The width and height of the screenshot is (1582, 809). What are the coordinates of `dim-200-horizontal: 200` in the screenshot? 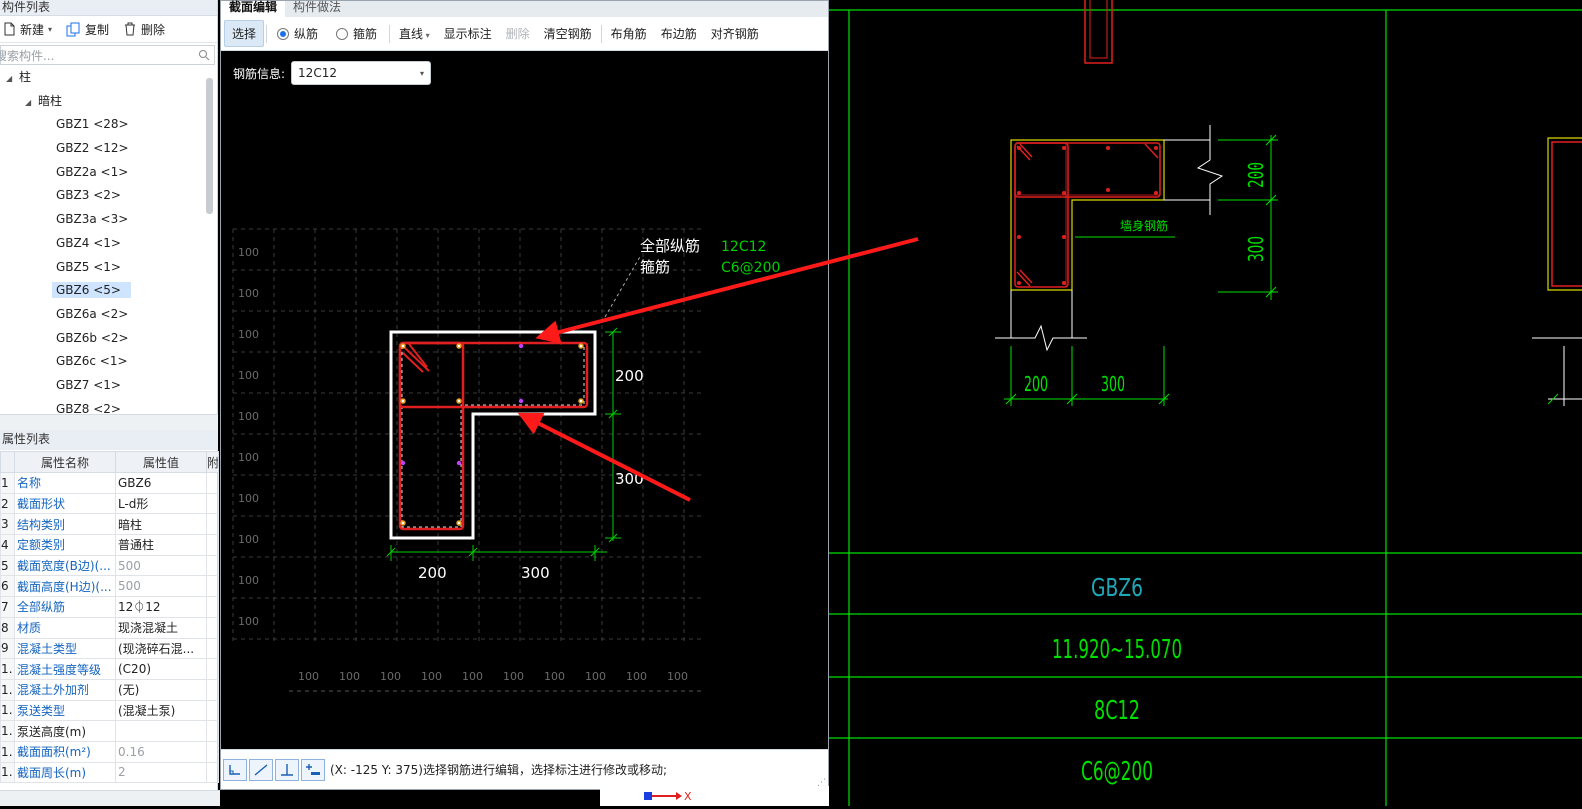 It's located at (432, 573).